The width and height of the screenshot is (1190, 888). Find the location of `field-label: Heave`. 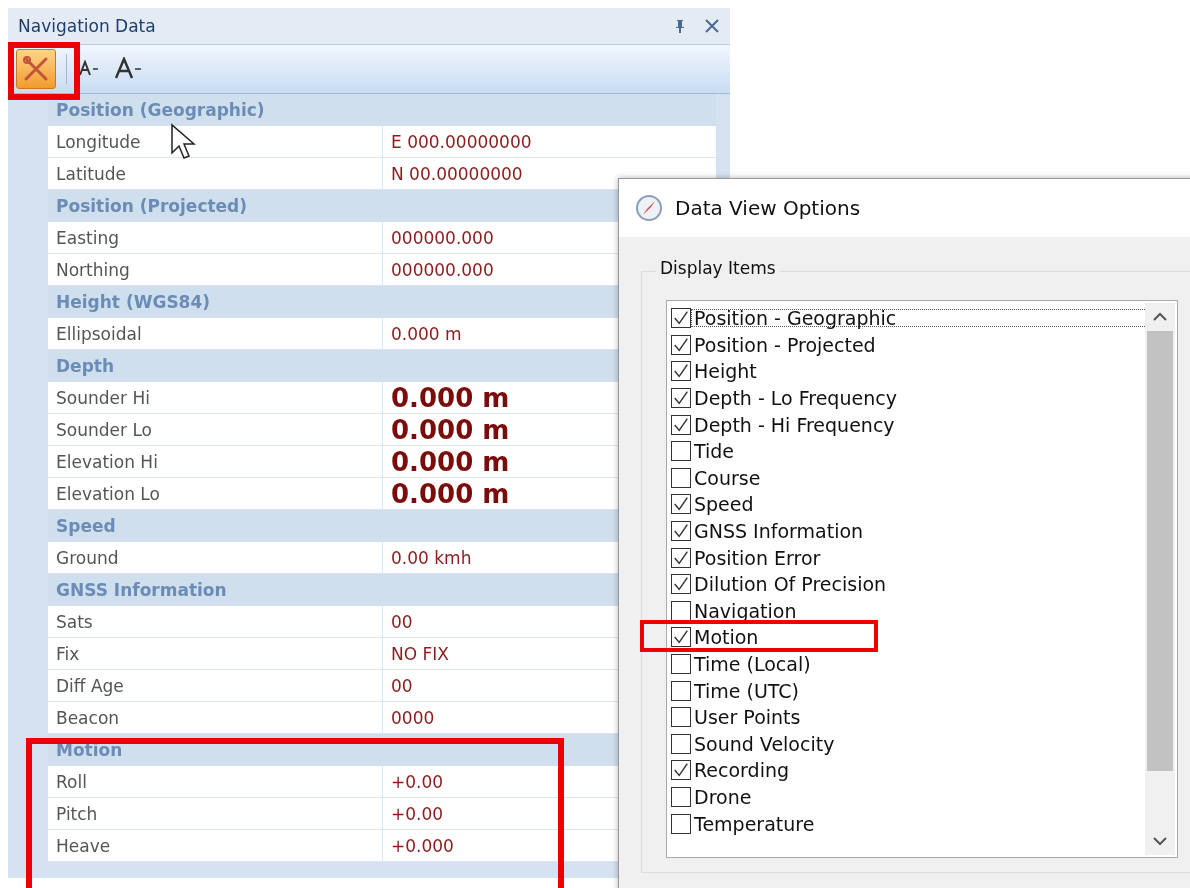

field-label: Heave is located at coordinates (215, 845).